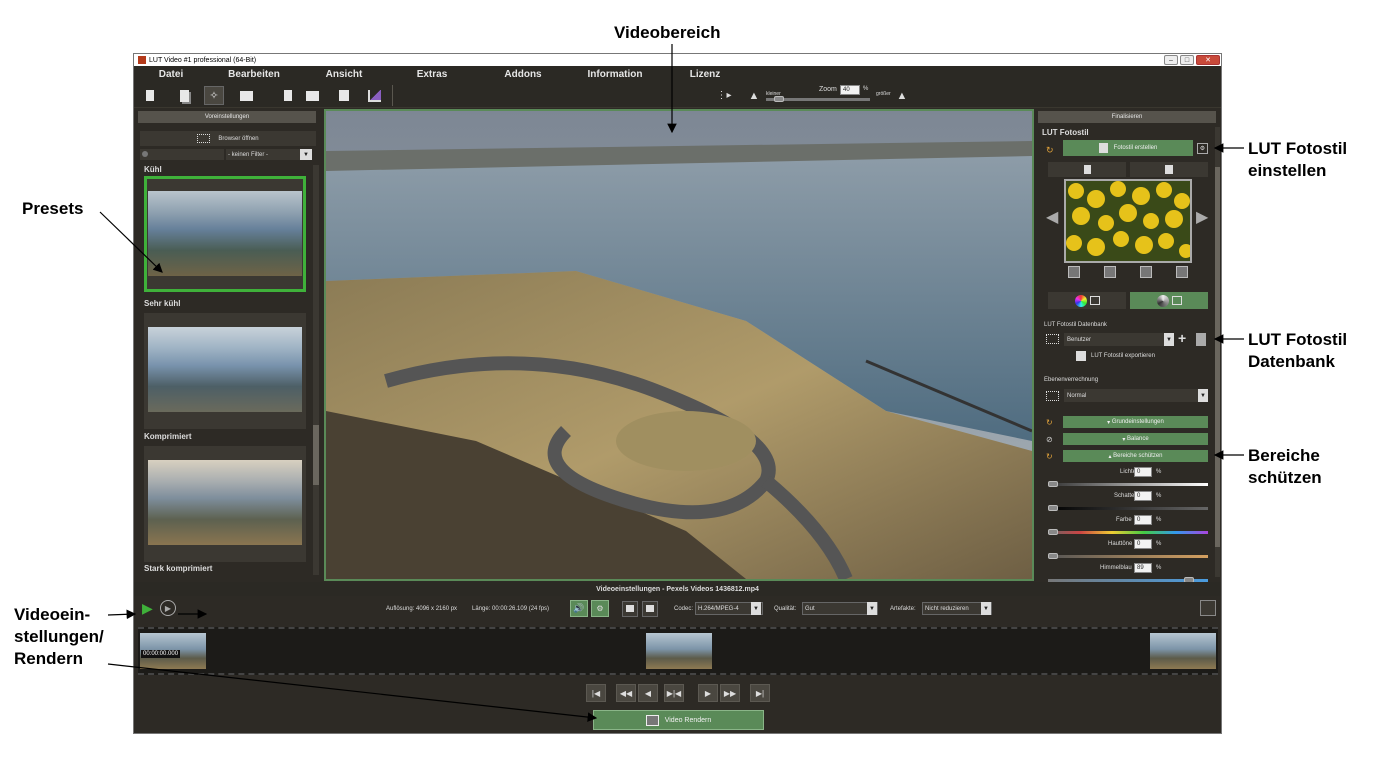 This screenshot has height=783, width=1386. What do you see at coordinates (1049, 439) in the screenshot?
I see `link-icon: ⊘` at bounding box center [1049, 439].